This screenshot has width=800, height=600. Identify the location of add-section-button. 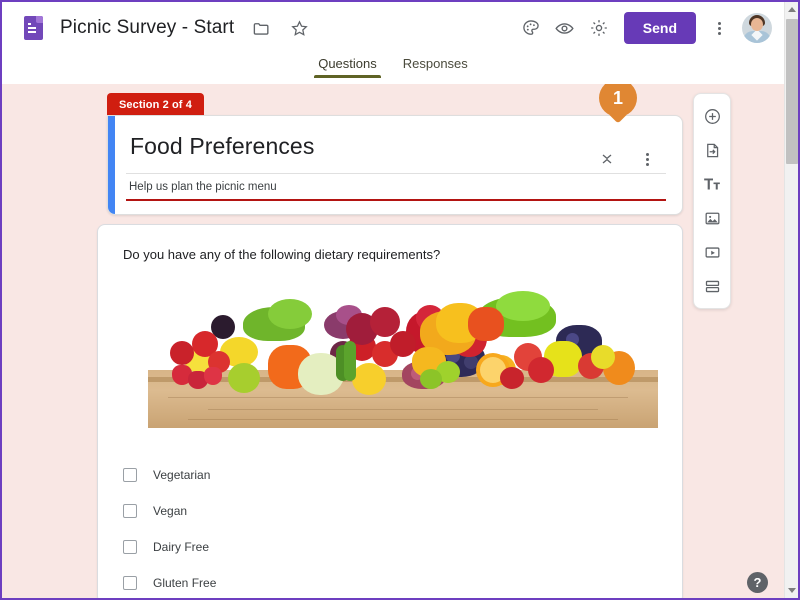
(712, 286).